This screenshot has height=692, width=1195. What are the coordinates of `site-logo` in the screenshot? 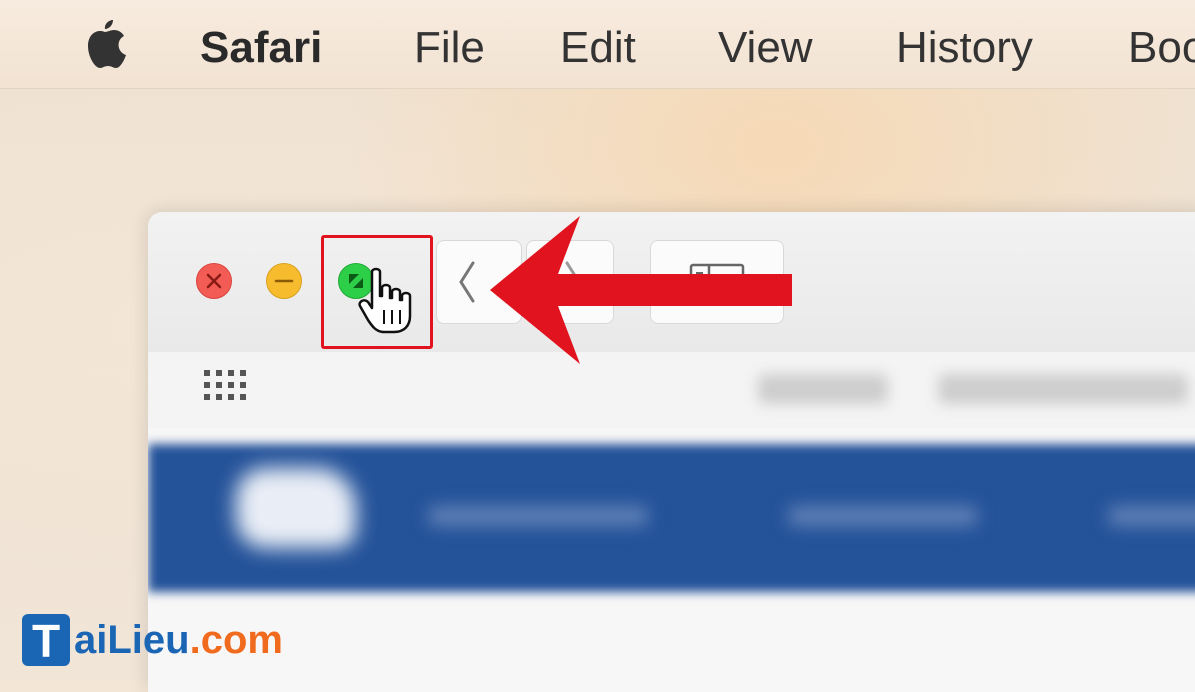 It's located at (296, 508).